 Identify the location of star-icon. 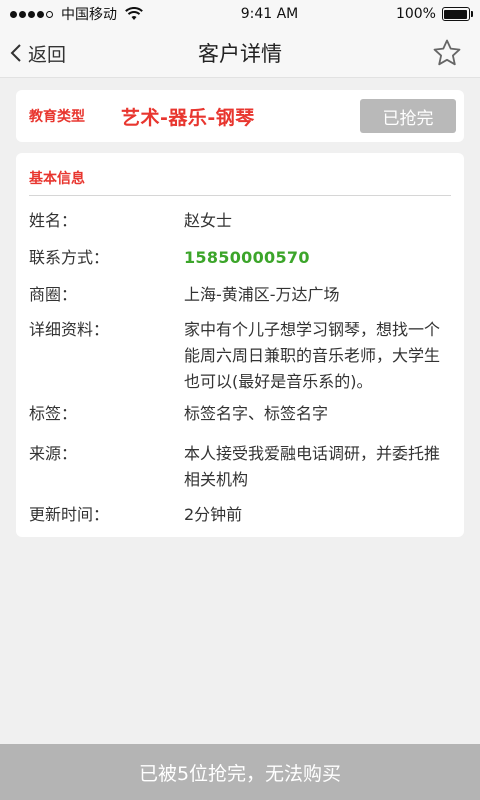
(447, 53).